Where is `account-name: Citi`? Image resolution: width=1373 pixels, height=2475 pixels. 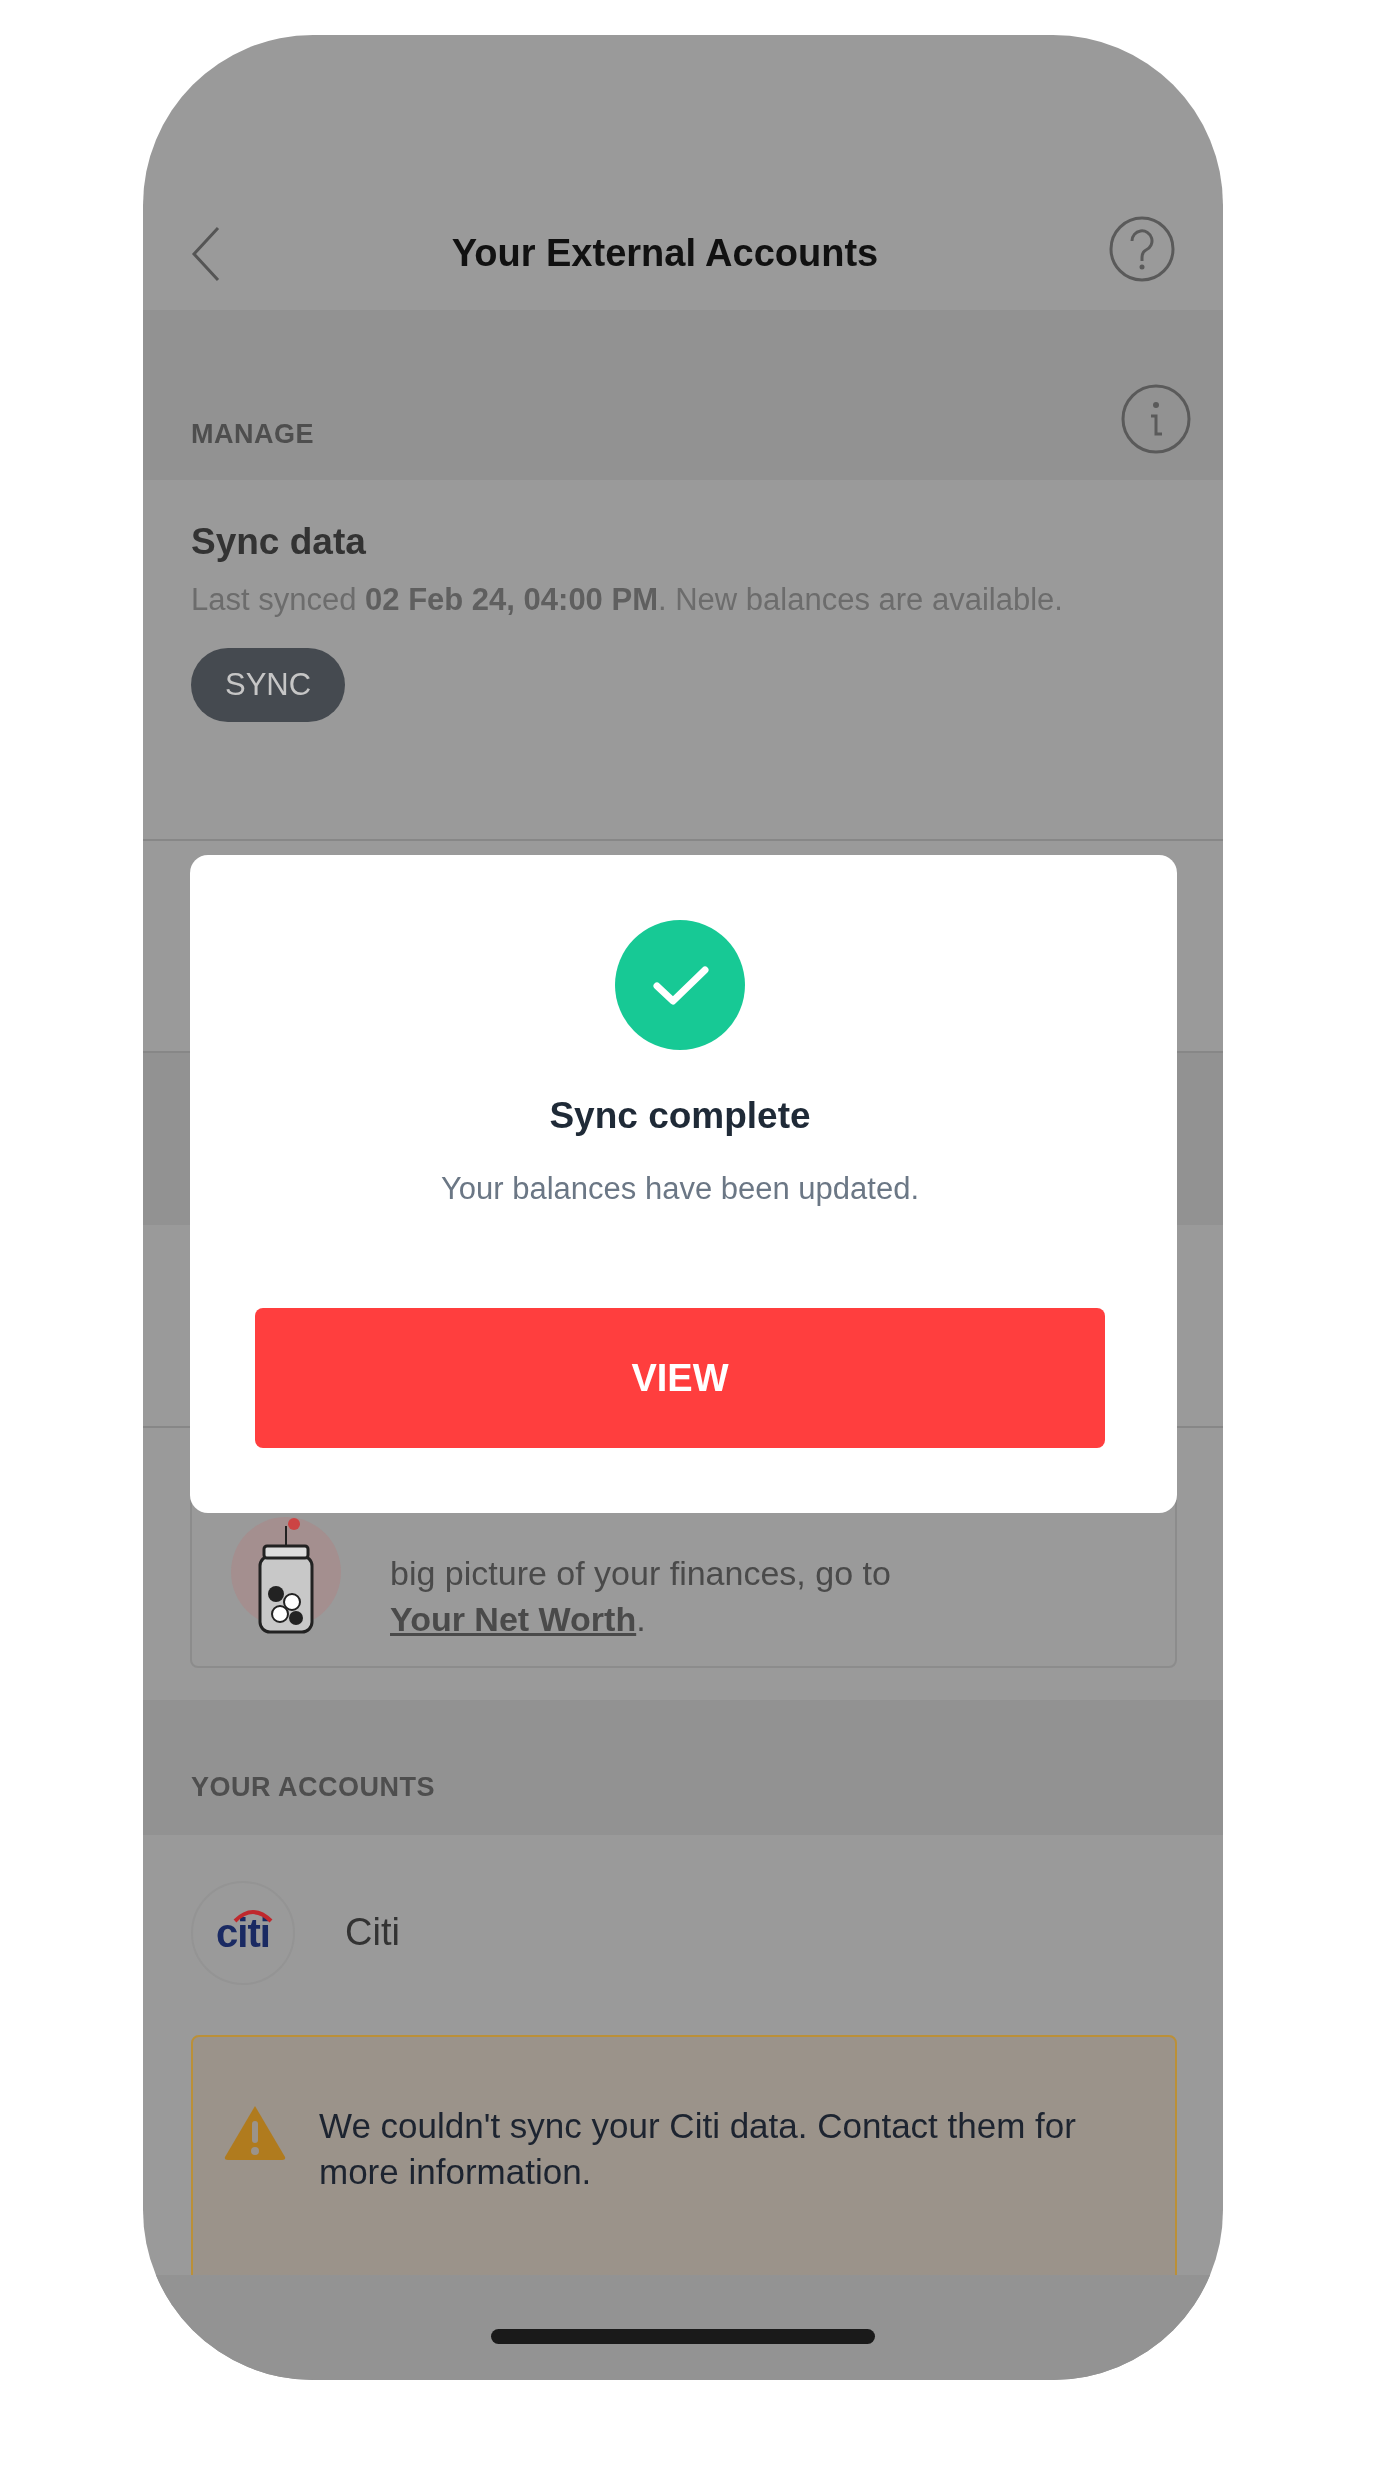
account-name: Citi is located at coordinates (372, 1932).